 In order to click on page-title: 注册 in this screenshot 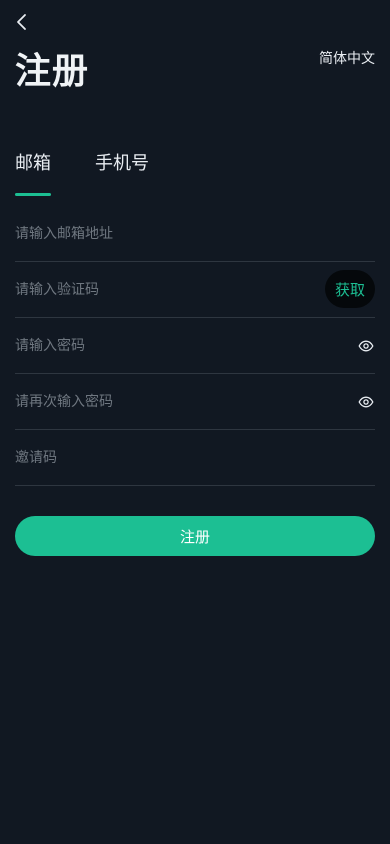, I will do `click(52, 71)`.